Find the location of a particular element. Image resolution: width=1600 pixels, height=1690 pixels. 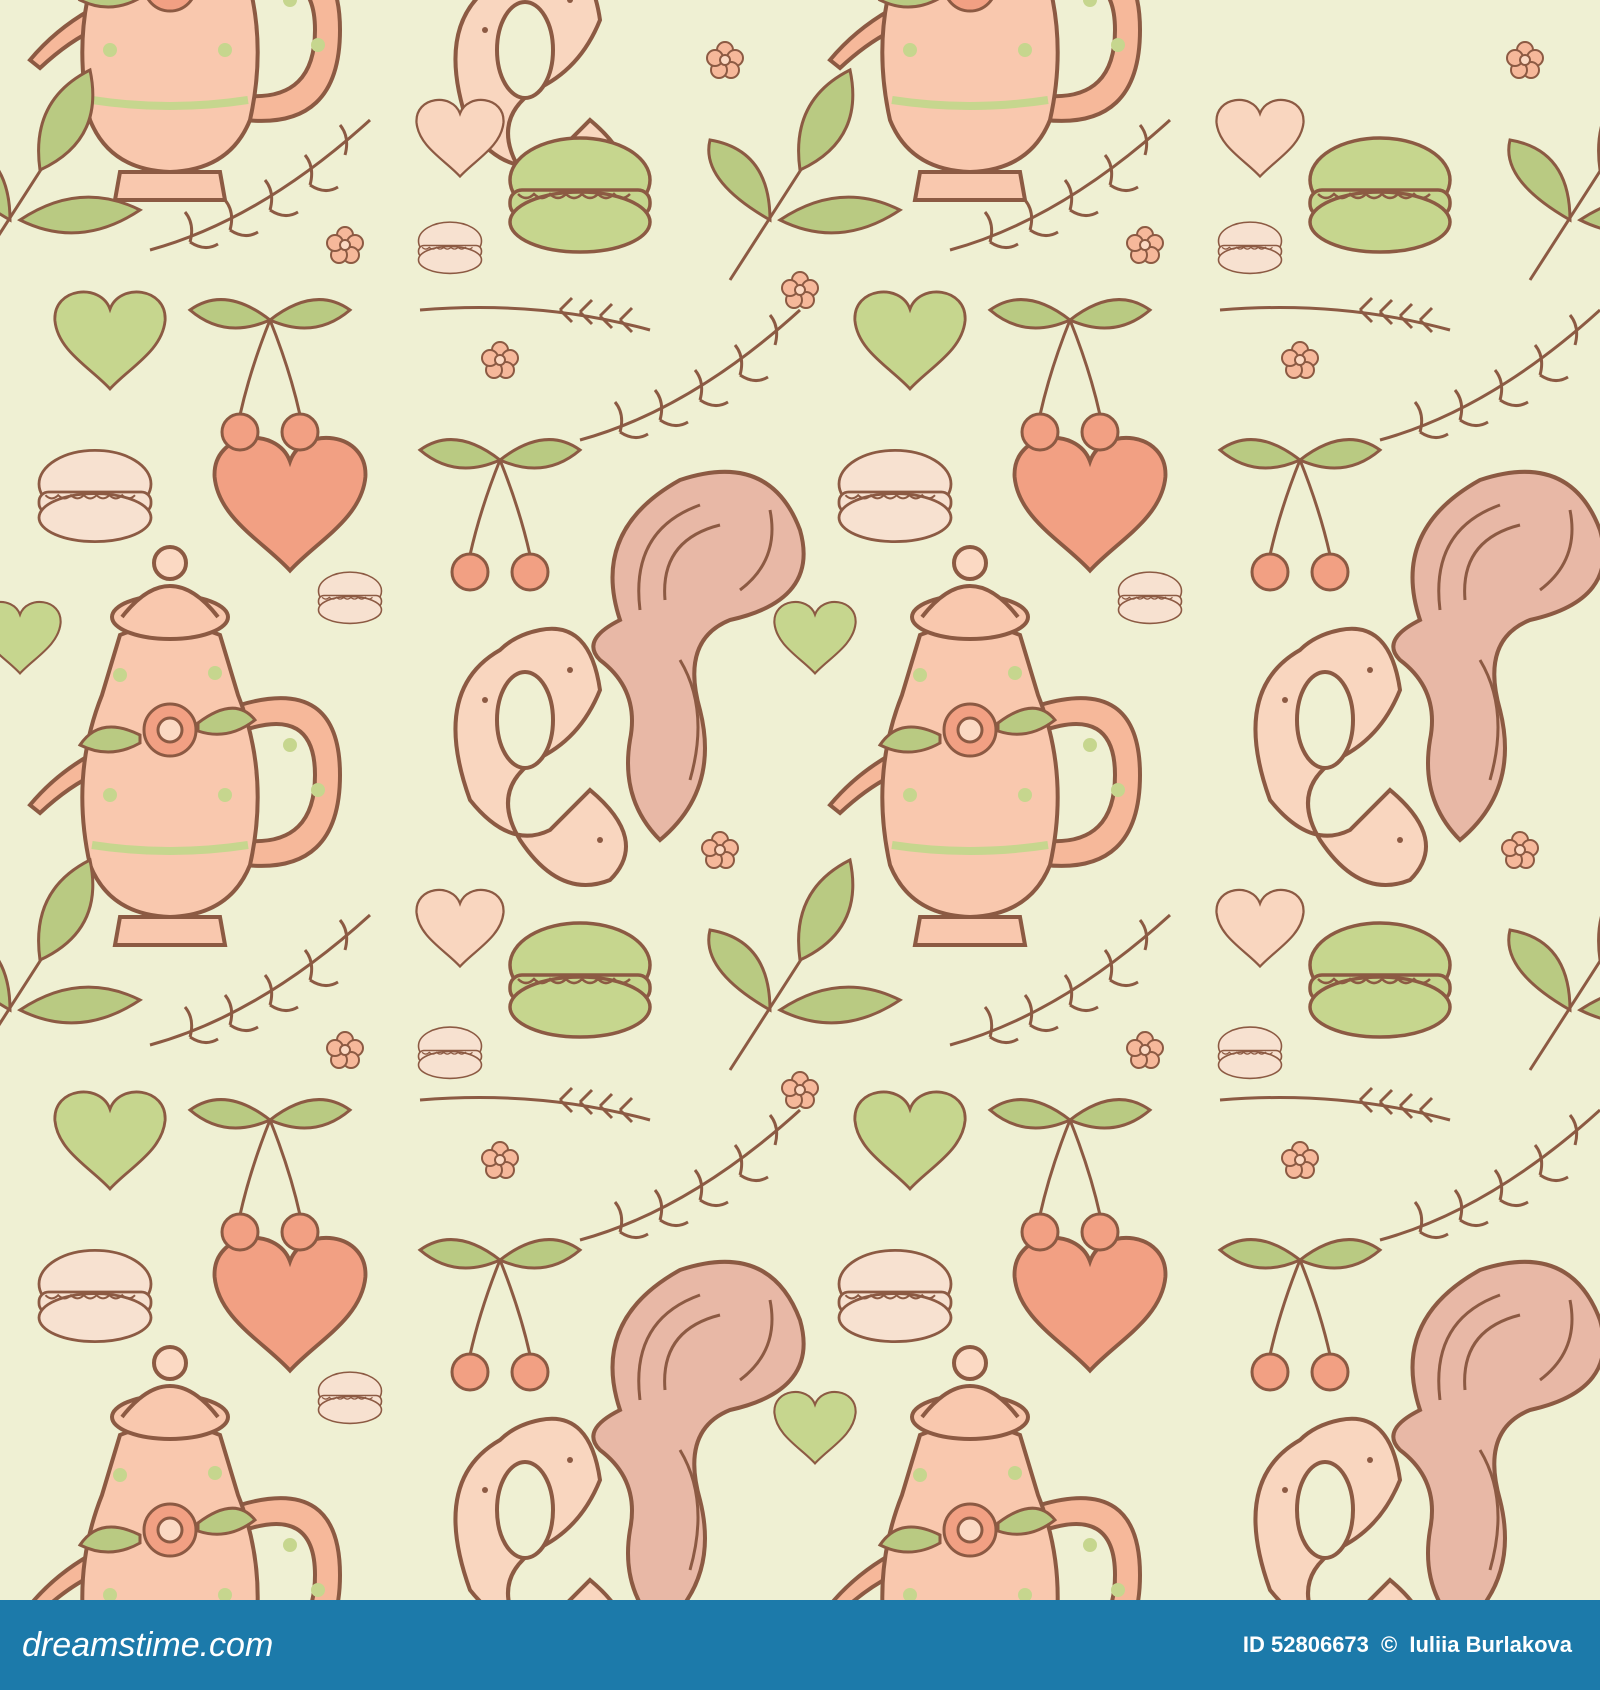

image-id-label: ID 52806673 is located at coordinates (1305, 1644).